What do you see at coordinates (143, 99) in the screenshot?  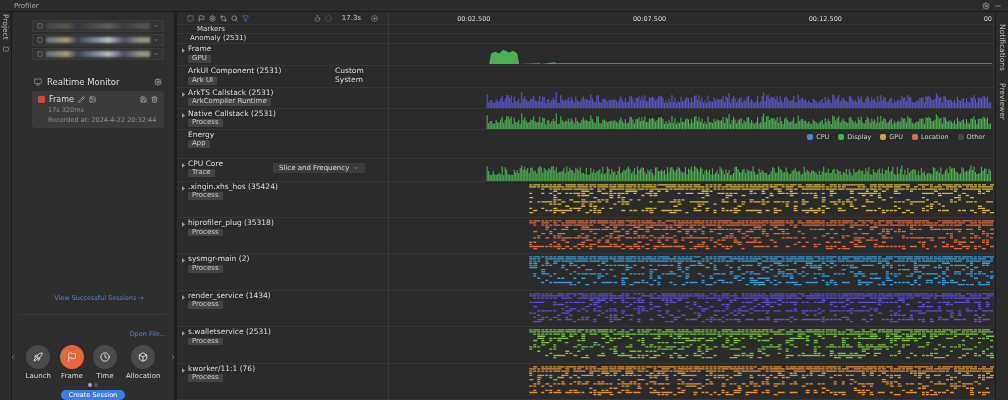 I see `save-icon` at bounding box center [143, 99].